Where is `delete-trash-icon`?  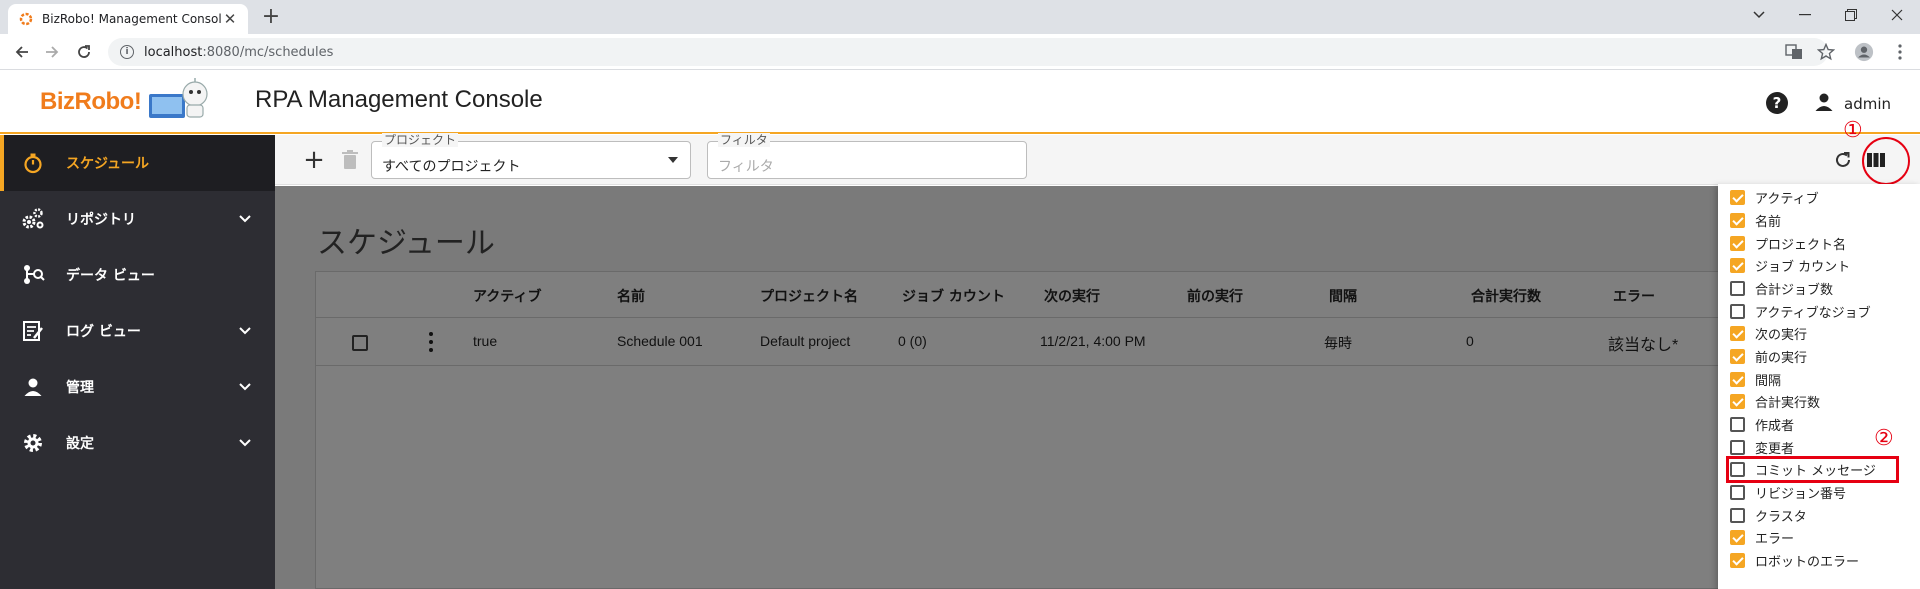 delete-trash-icon is located at coordinates (350, 160).